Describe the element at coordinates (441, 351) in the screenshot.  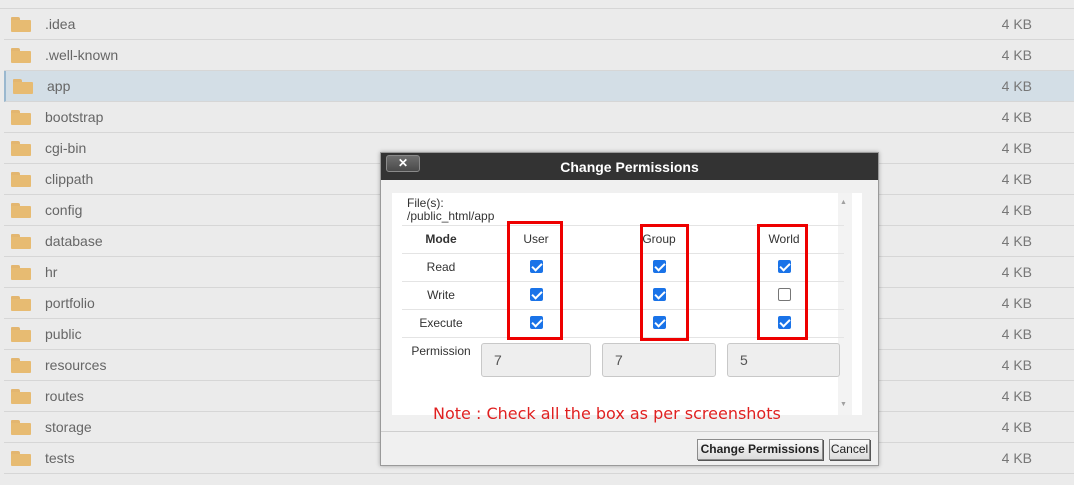
I see `permission-label: Permission` at that location.